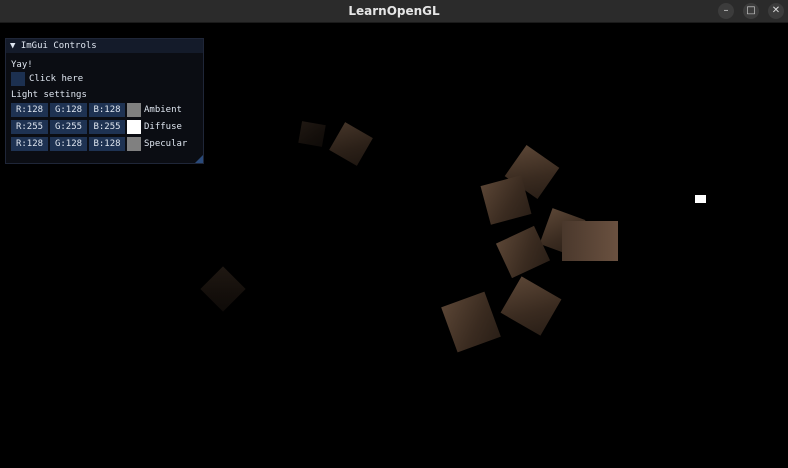 The height and width of the screenshot is (468, 788). Describe the element at coordinates (29, 144) in the screenshot. I see `specular-r-slider: R:128` at that location.